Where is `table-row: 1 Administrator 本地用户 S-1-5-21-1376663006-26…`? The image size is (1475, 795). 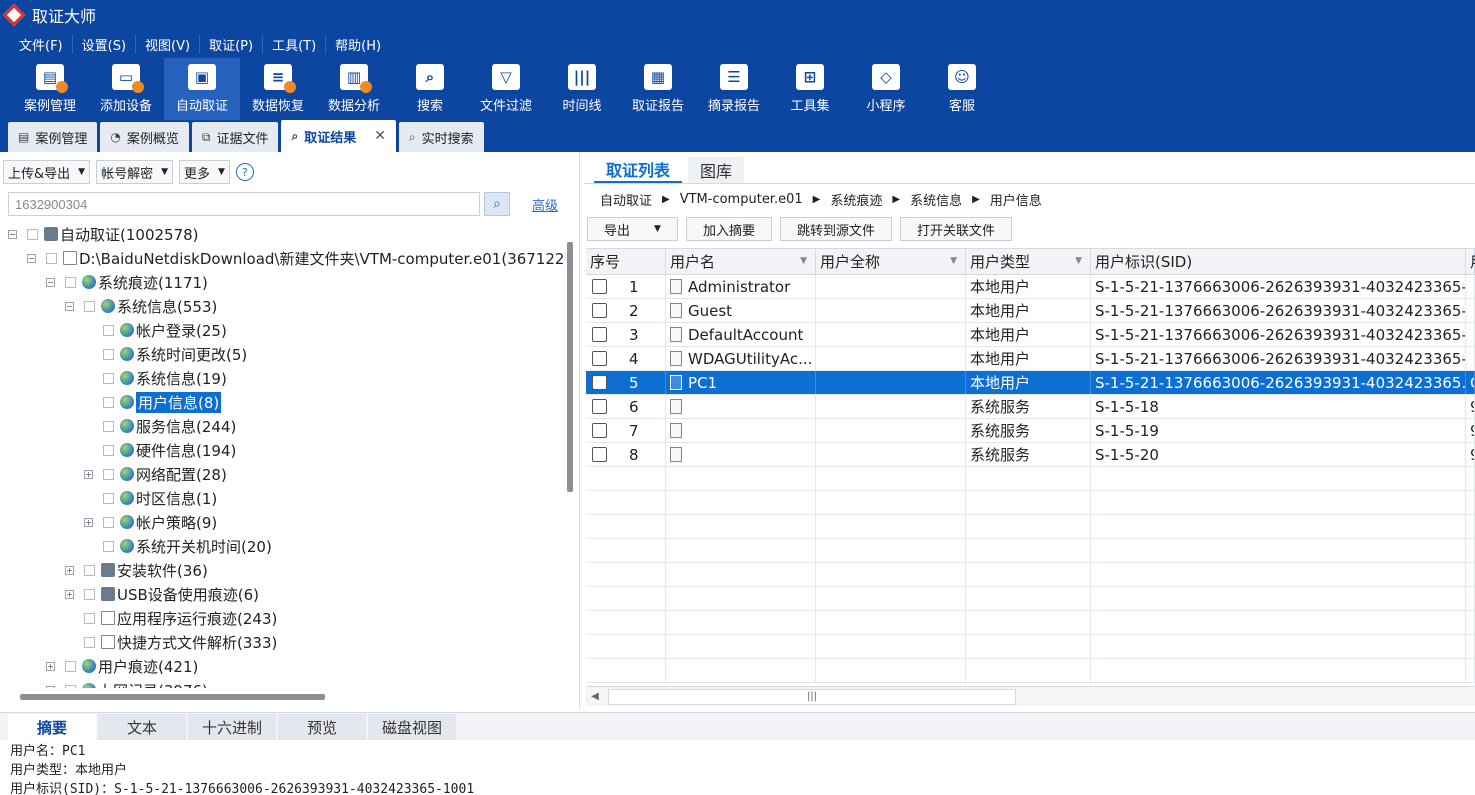 table-row: 1 Administrator 本地用户 S-1-5-21-1376663006-26… is located at coordinates (1030, 287).